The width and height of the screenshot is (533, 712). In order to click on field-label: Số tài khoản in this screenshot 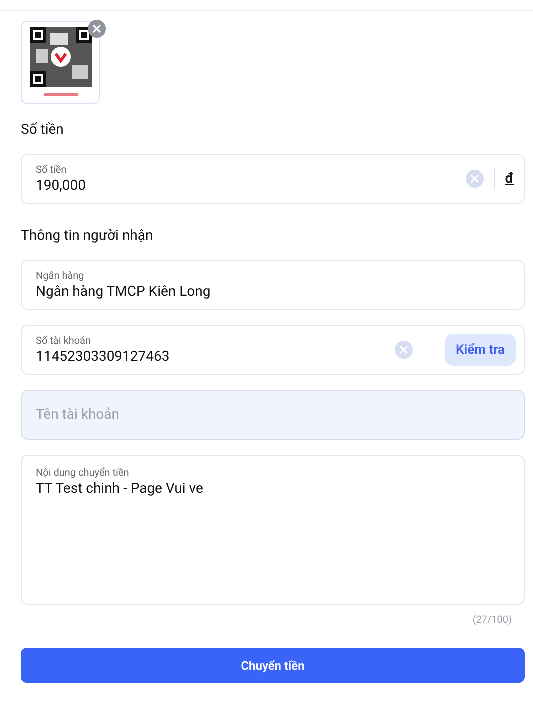, I will do `click(64, 341)`.